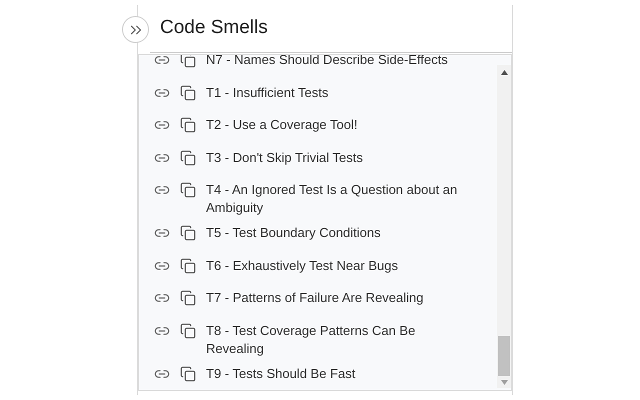 Image resolution: width=640 pixels, height=400 pixels. What do you see at coordinates (504, 356) in the screenshot?
I see `scroll-thumb` at bounding box center [504, 356].